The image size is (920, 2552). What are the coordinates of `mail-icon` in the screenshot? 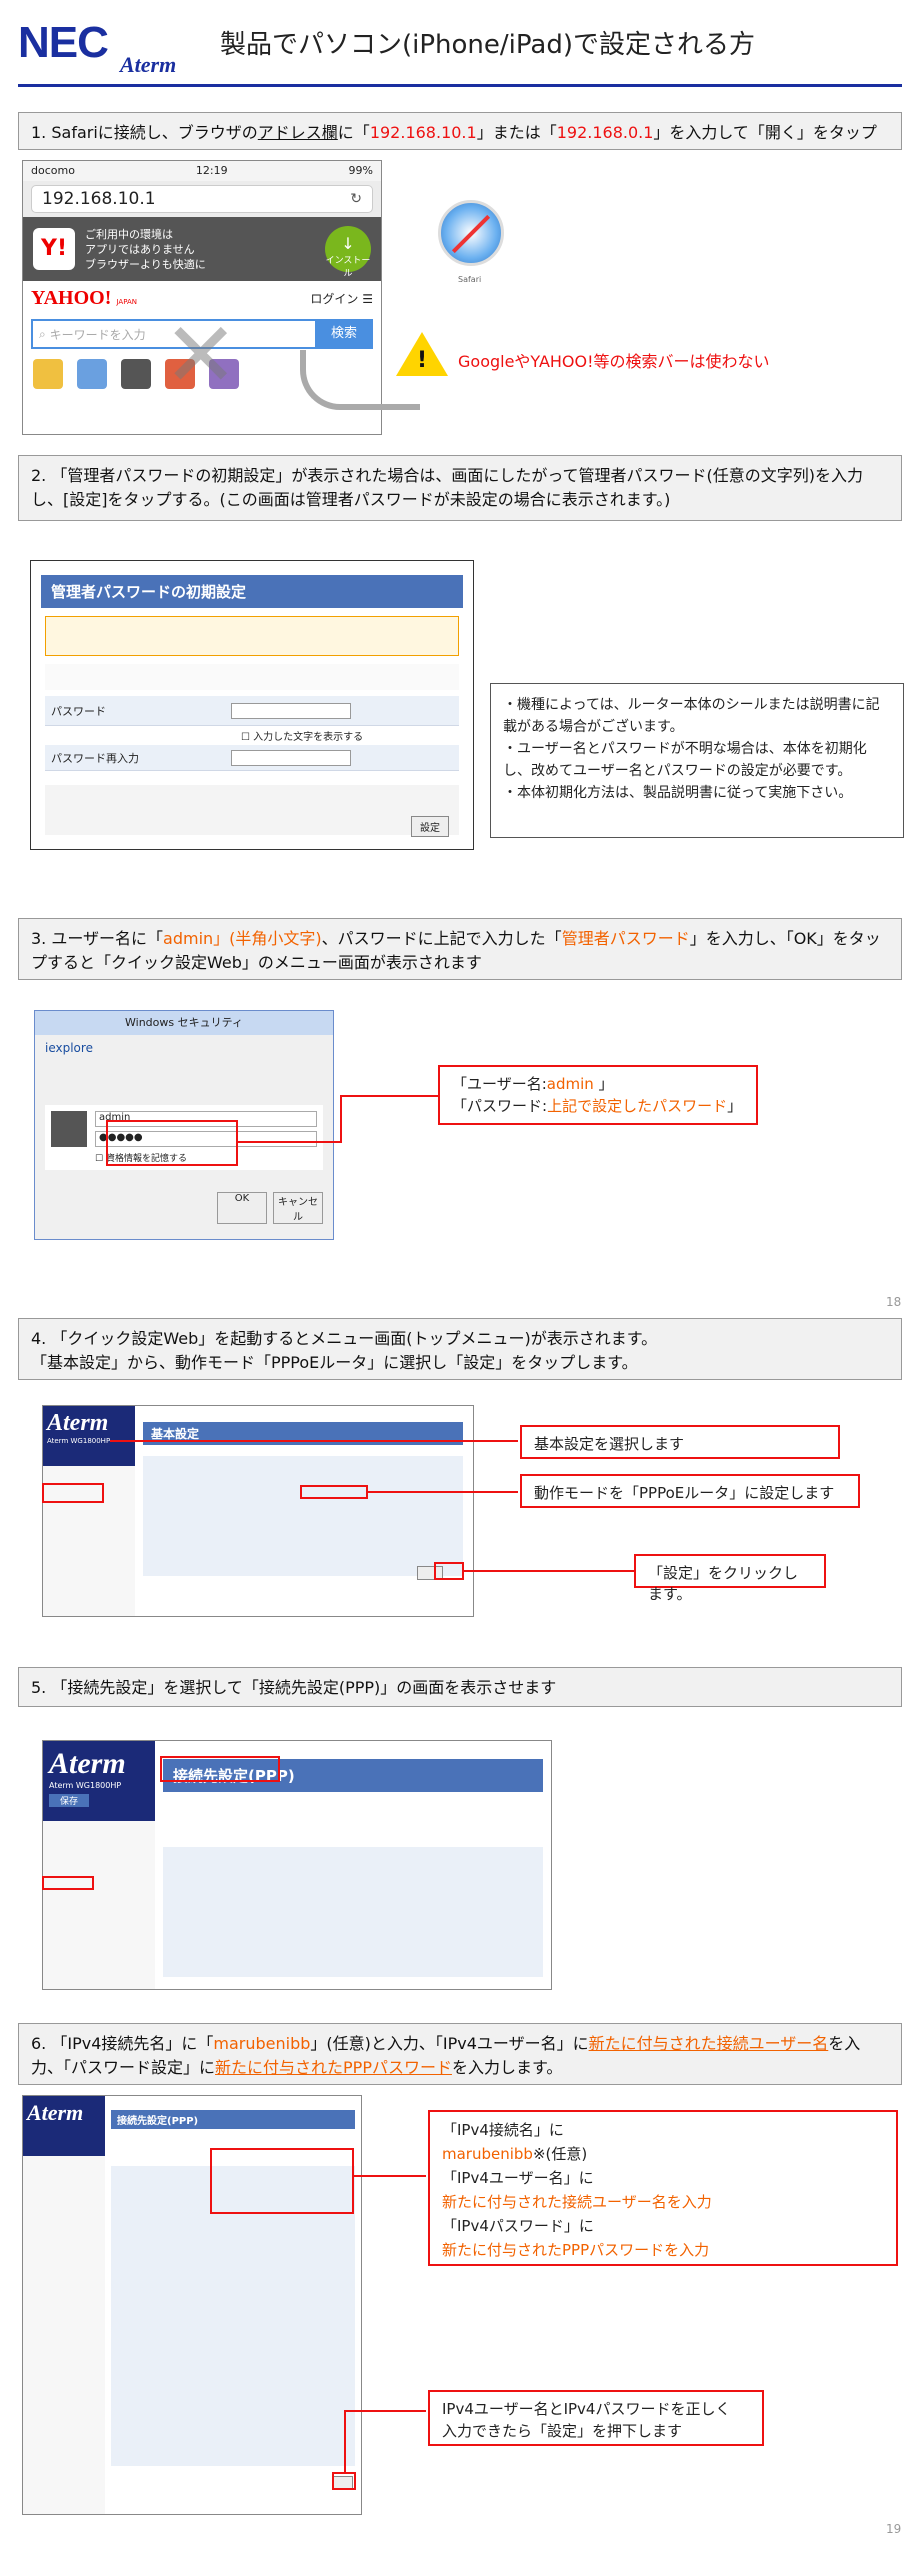 It's located at (48, 374).